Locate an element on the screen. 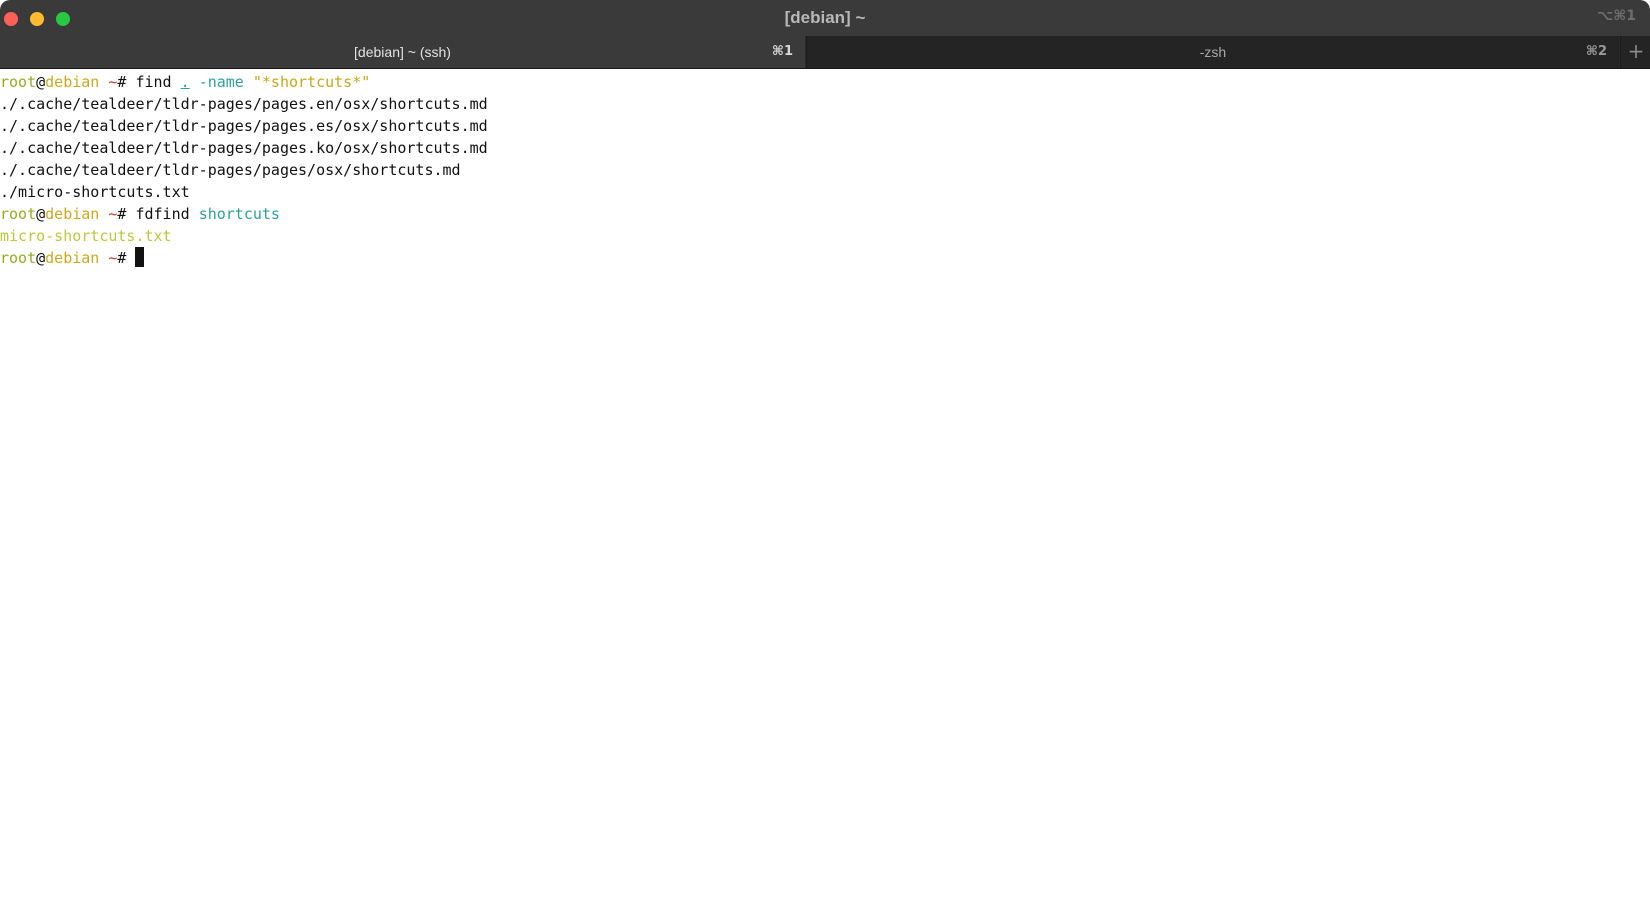  output-line: micro-shortcuts.txt is located at coordinates (86, 236).